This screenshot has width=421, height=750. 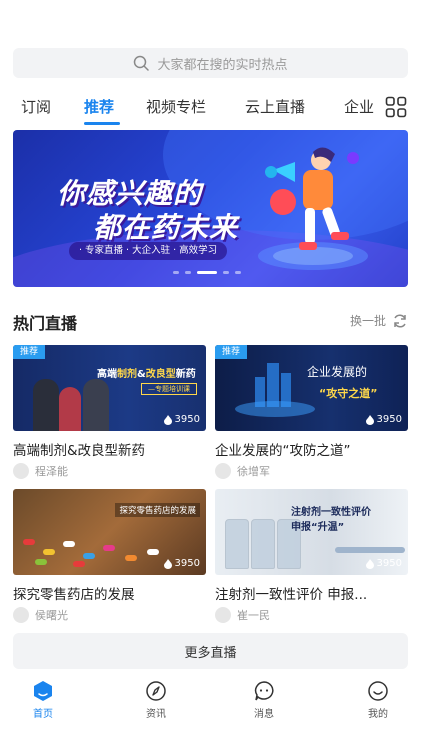 What do you see at coordinates (311, 615) in the screenshot?
I see `live-author: 崔一民` at bounding box center [311, 615].